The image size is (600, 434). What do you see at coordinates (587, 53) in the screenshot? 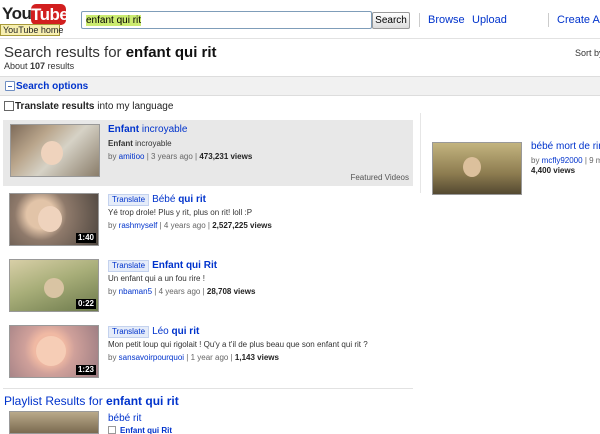
I see `sort-by-label: Sort by` at bounding box center [587, 53].